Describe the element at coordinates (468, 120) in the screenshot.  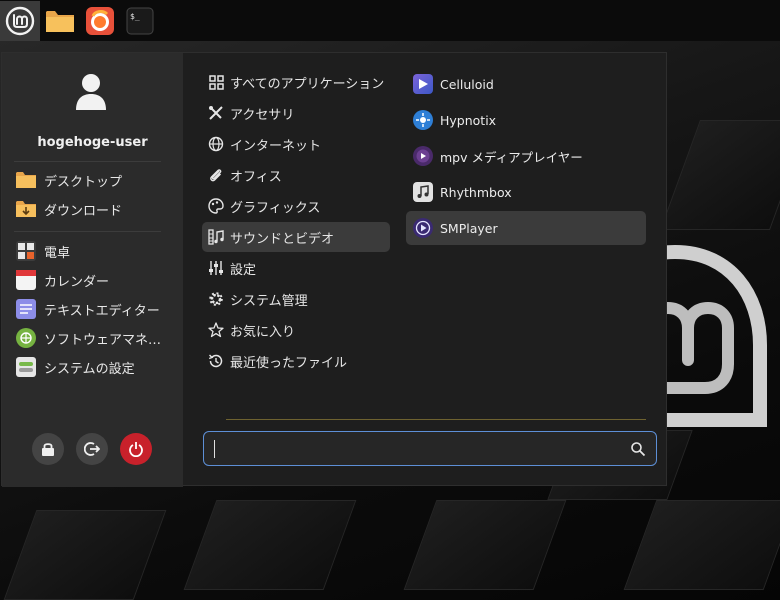
I see `app-label: Hypnotix` at that location.